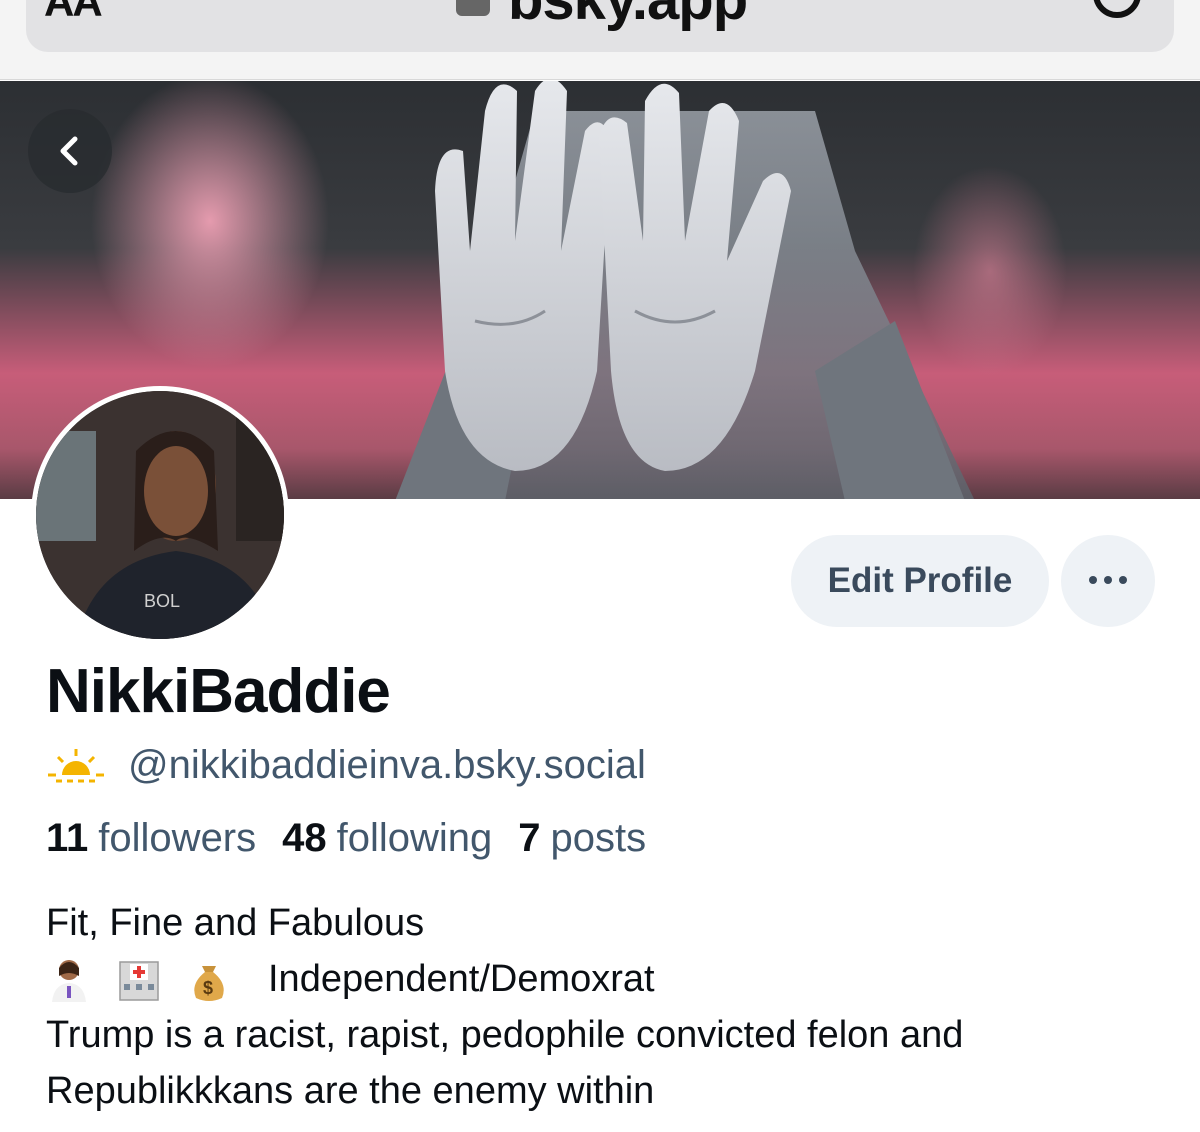 This screenshot has height=1132, width=1200. What do you see at coordinates (177, 838) in the screenshot?
I see `followers-label: followers` at bounding box center [177, 838].